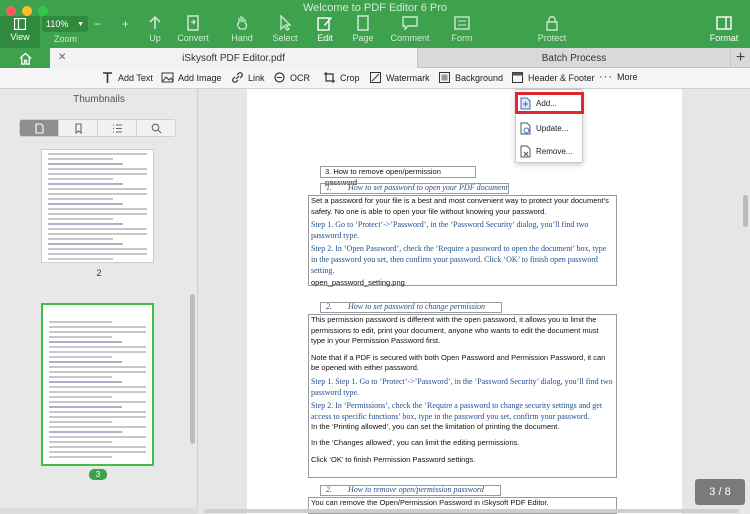  I want to click on tab-search, so click(156, 128).